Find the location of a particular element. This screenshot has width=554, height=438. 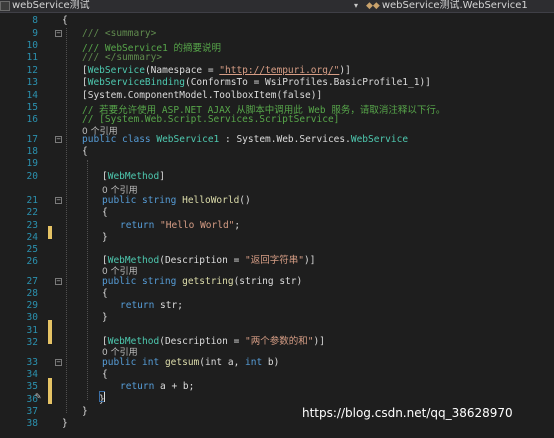

line-number: 30 is located at coordinates (32, 317).